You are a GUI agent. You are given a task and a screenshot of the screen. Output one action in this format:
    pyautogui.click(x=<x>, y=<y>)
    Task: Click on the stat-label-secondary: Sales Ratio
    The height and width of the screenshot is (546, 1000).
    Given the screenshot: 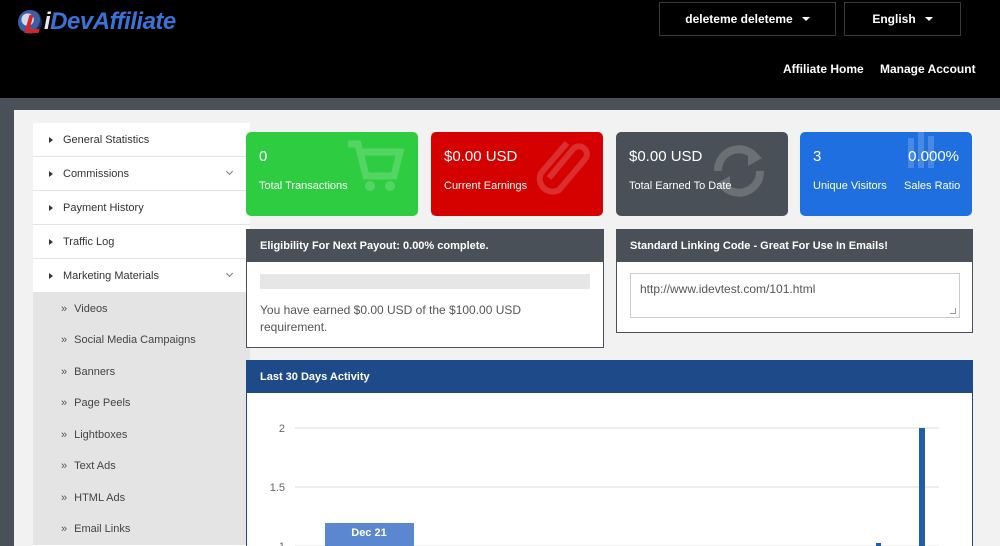 What is the action you would take?
    pyautogui.click(x=932, y=186)
    